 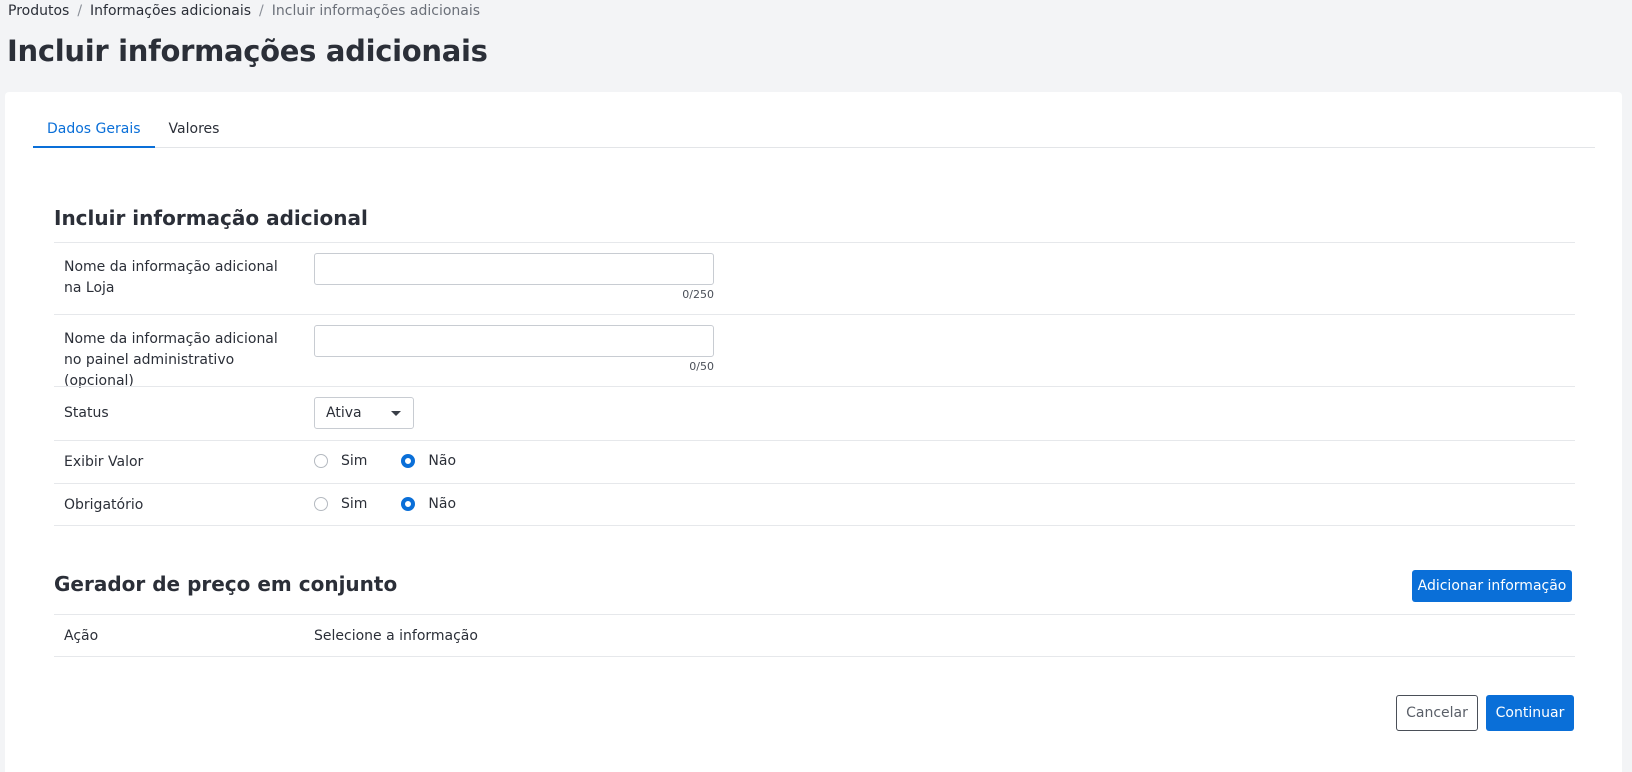 What do you see at coordinates (514, 341) in the screenshot?
I see `admin-name-input` at bounding box center [514, 341].